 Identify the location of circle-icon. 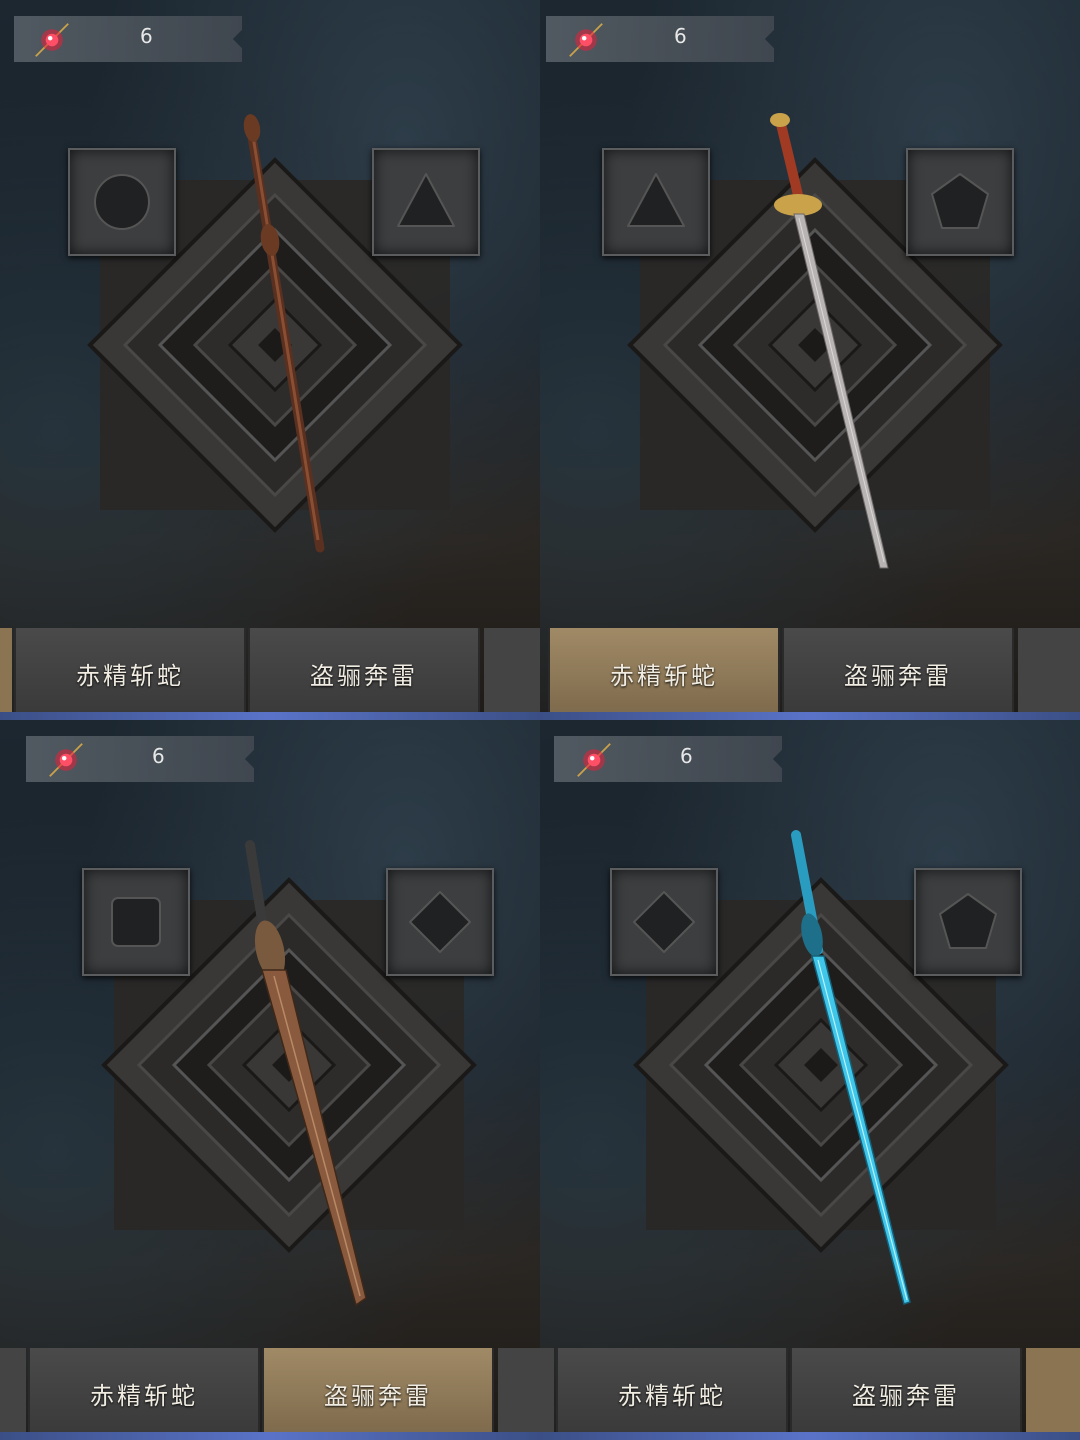
(122, 202).